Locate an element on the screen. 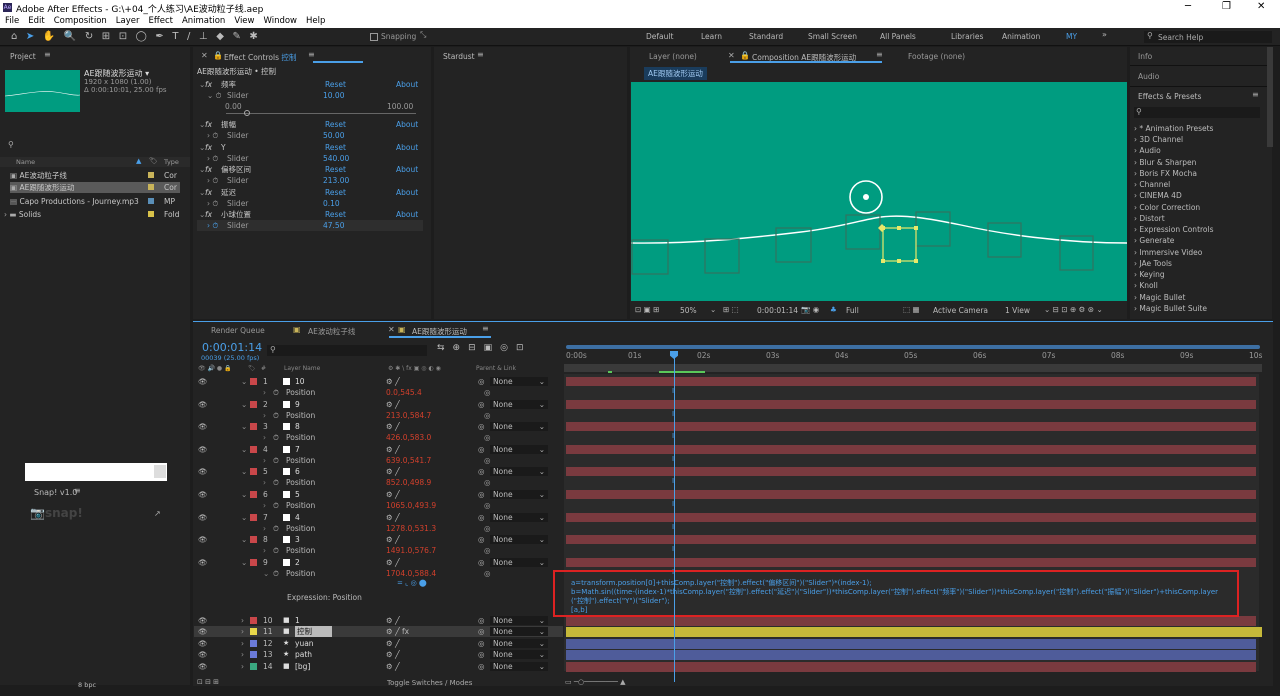 This screenshot has width=1280, height=696. zoom-dropdown: 50% is located at coordinates (688, 310).